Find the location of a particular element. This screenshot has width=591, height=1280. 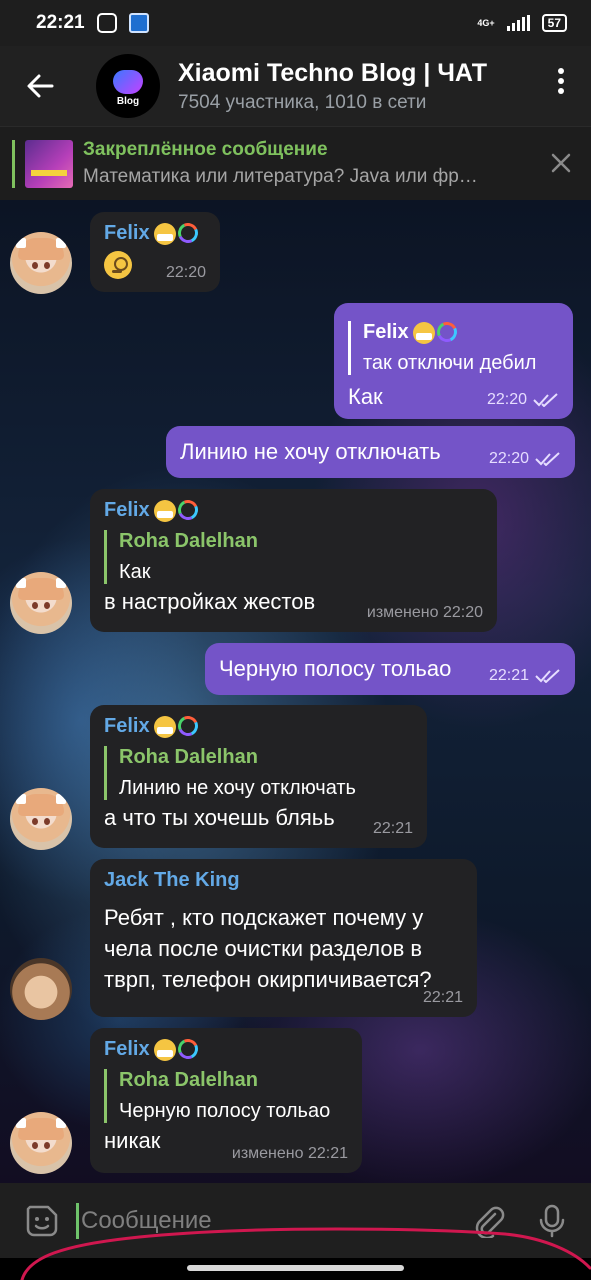

close-icon is located at coordinates (561, 163).